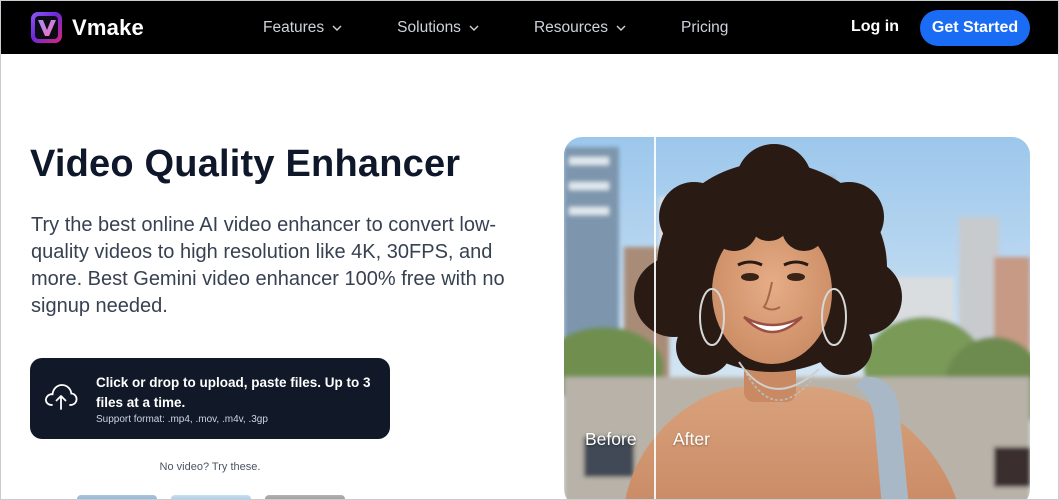 The height and width of the screenshot is (500, 1059). I want to click on cloud-upload-icon, so click(61, 397).